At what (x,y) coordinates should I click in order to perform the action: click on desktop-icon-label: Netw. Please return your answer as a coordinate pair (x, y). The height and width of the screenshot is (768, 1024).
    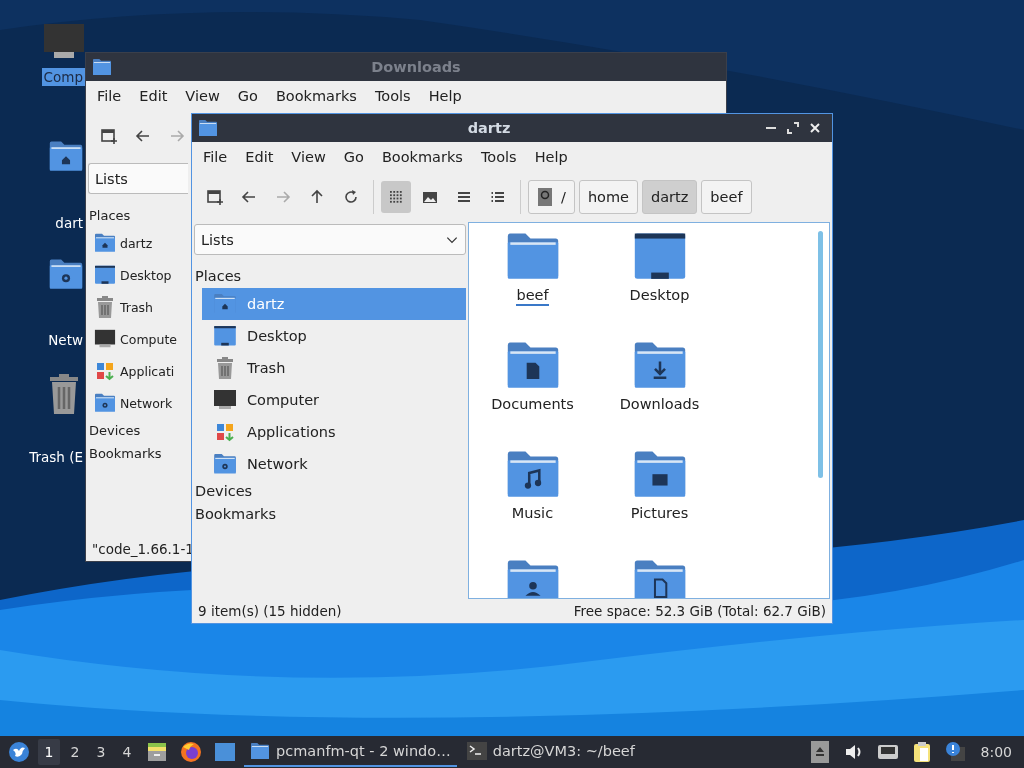
    Looking at the image, I should click on (65, 340).